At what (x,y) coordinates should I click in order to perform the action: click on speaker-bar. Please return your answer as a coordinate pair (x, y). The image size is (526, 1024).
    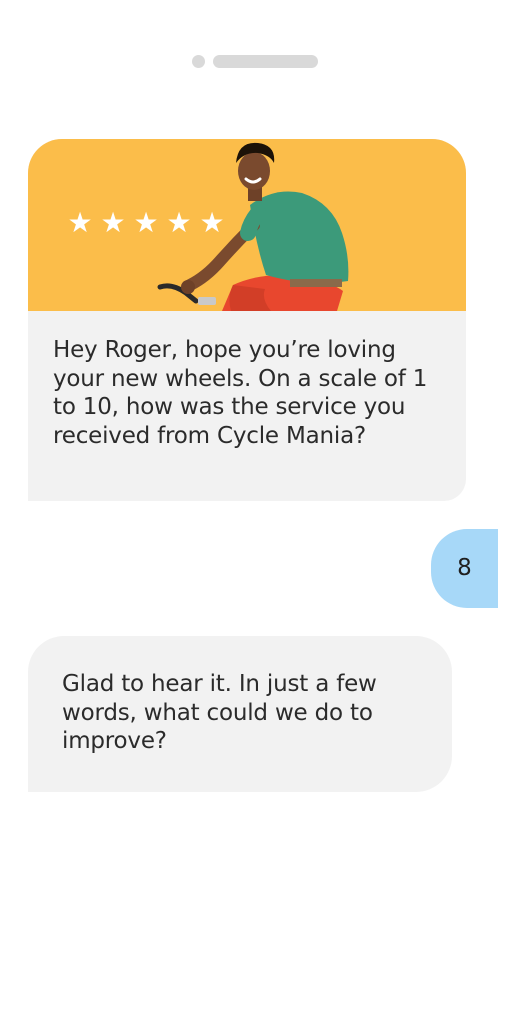
    Looking at the image, I should click on (265, 61).